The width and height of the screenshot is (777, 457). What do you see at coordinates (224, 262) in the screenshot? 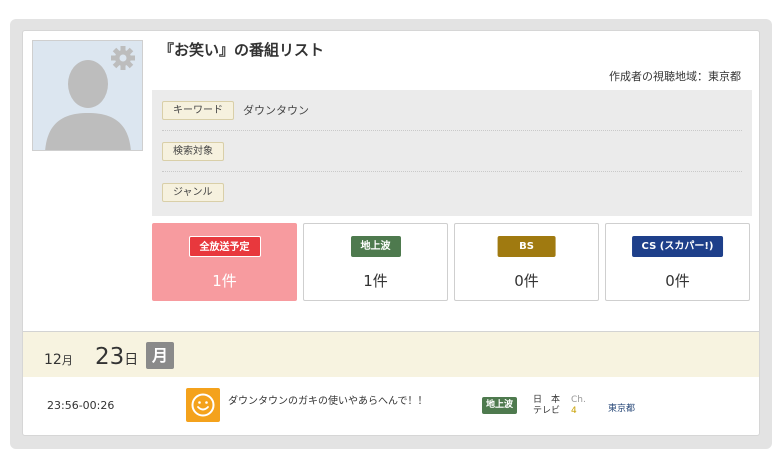
I see `stat-tab-all: 全放送予定 1件` at bounding box center [224, 262].